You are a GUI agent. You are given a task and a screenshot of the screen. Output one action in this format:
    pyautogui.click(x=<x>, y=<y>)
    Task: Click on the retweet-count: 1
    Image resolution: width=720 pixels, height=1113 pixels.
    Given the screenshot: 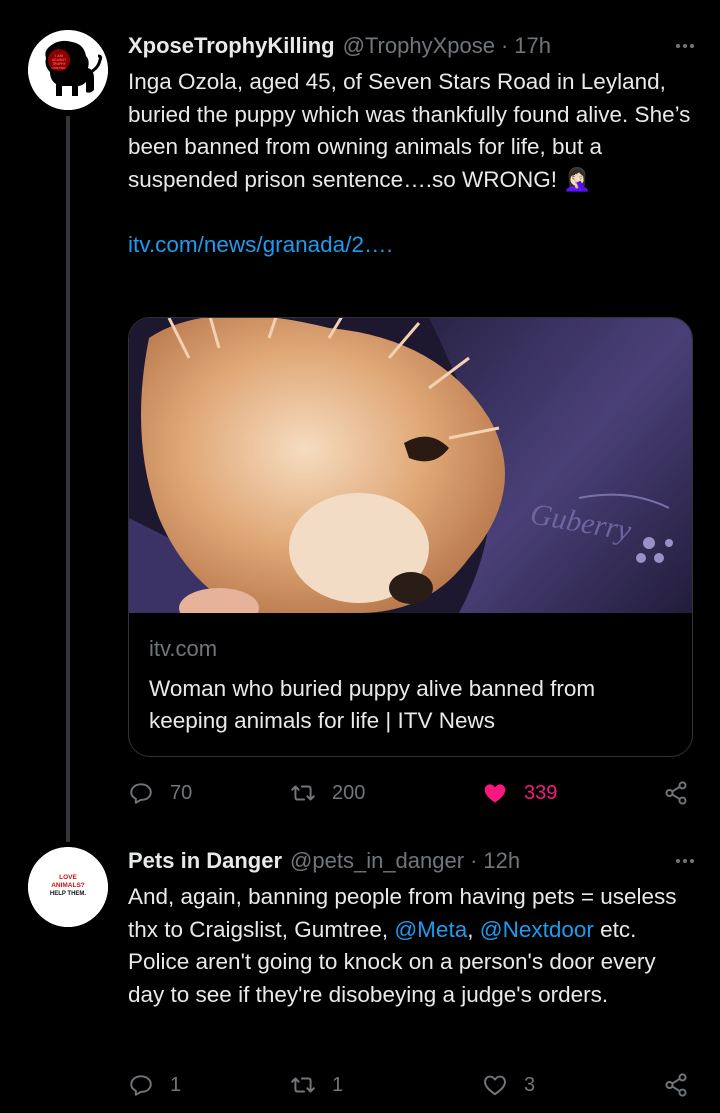 What is the action you would take?
    pyautogui.click(x=338, y=1084)
    